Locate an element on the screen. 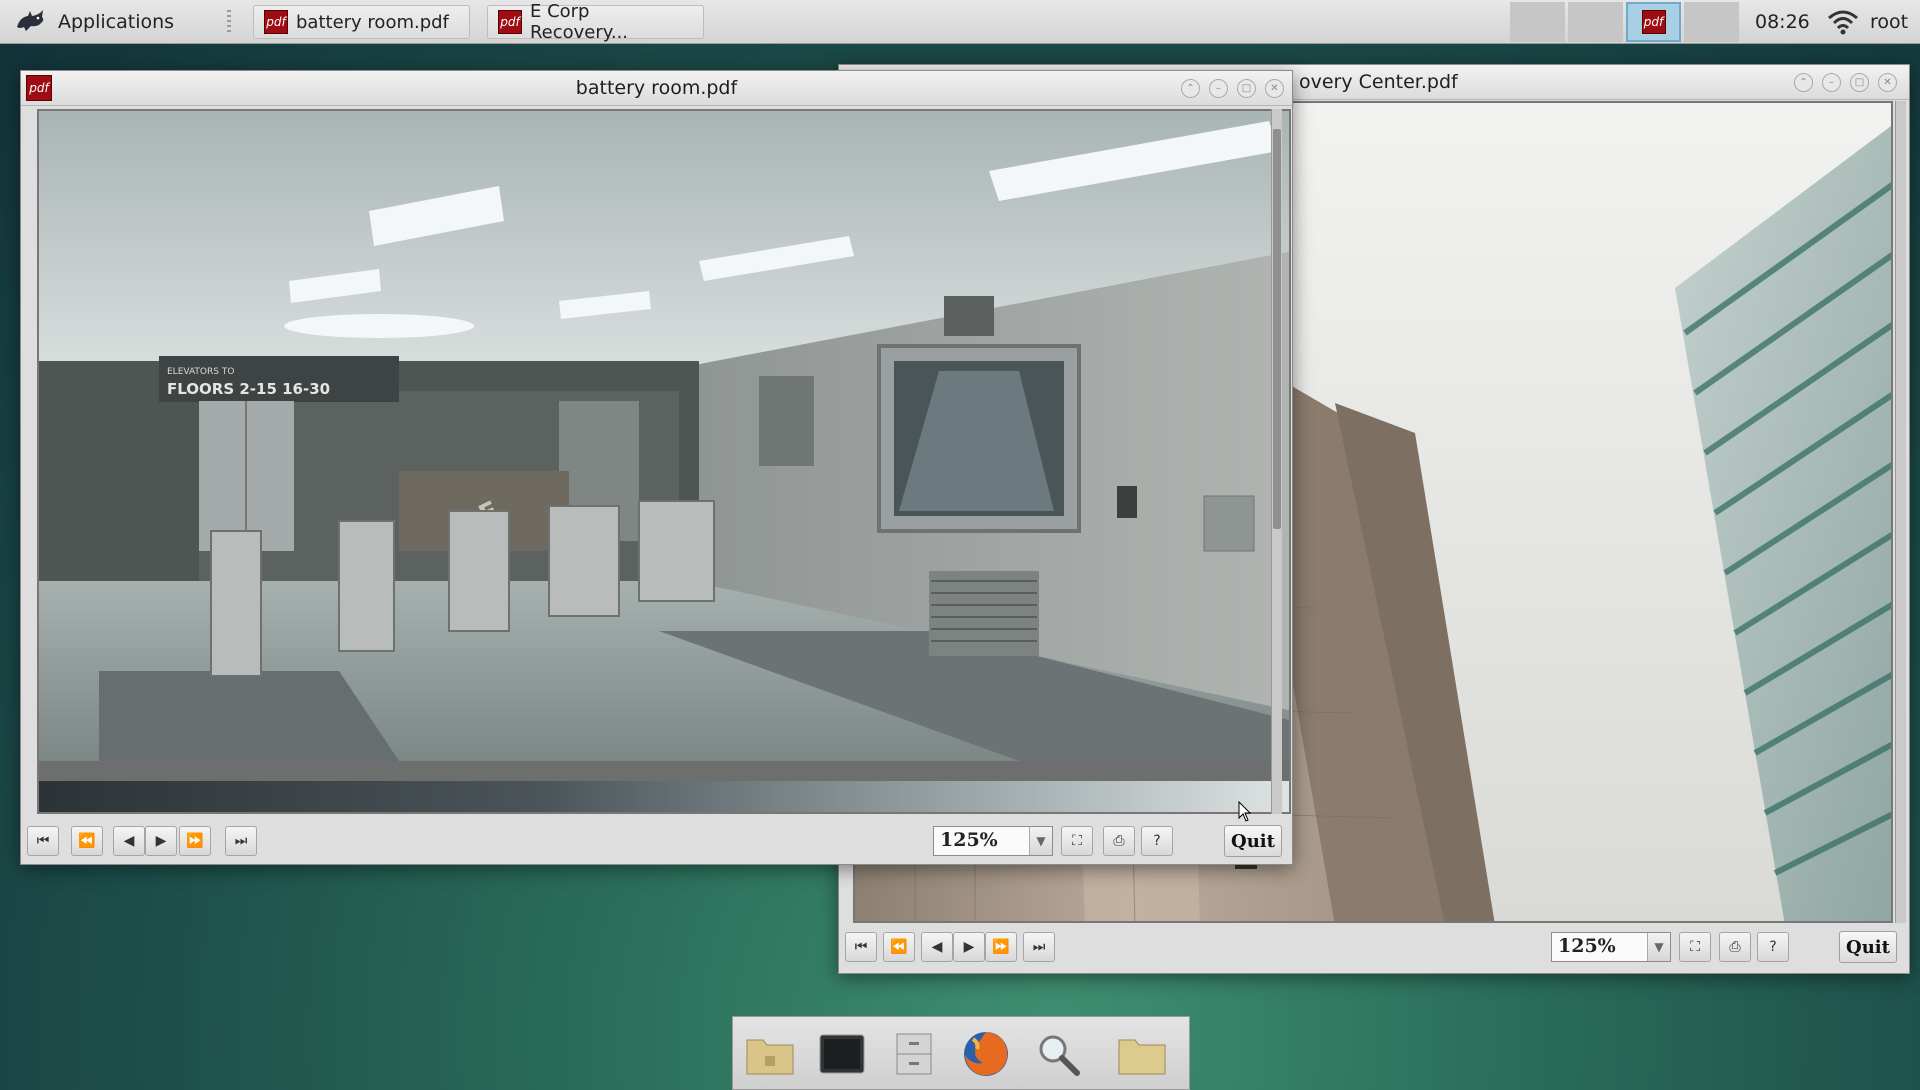 Image resolution: width=1920 pixels, height=1090 pixels. svg-text: FLOORS 2-15 16-30 is located at coordinates (248, 389).